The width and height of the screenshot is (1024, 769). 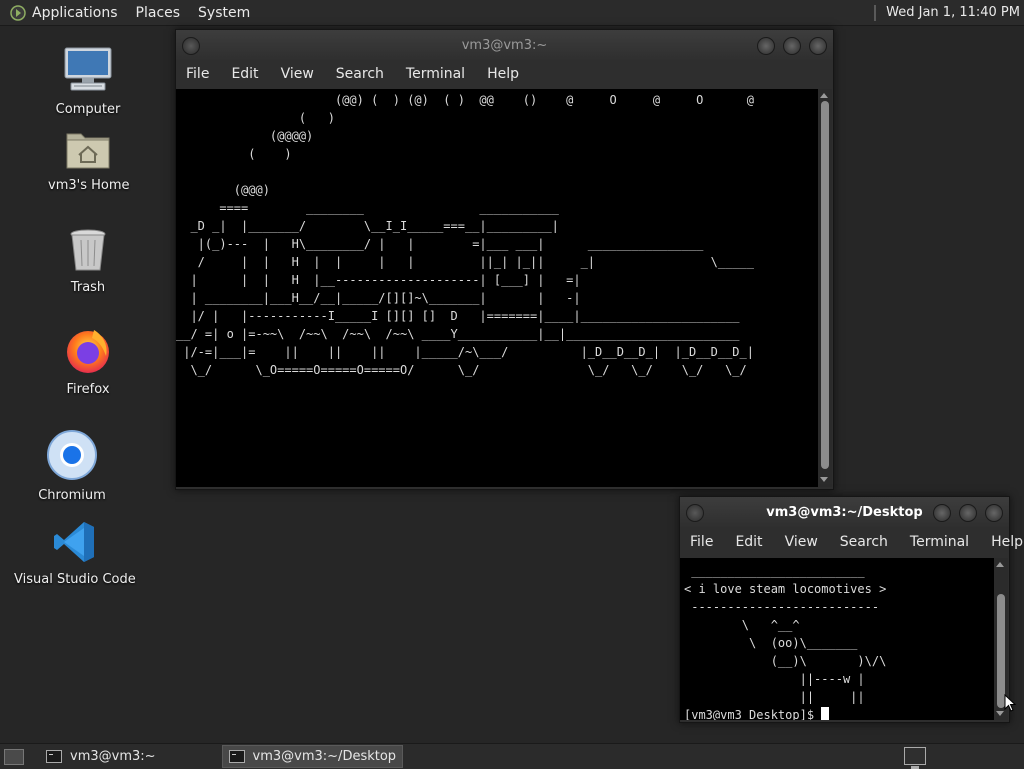 I want to click on desktop-icon-label: Chromium, so click(x=72, y=495).